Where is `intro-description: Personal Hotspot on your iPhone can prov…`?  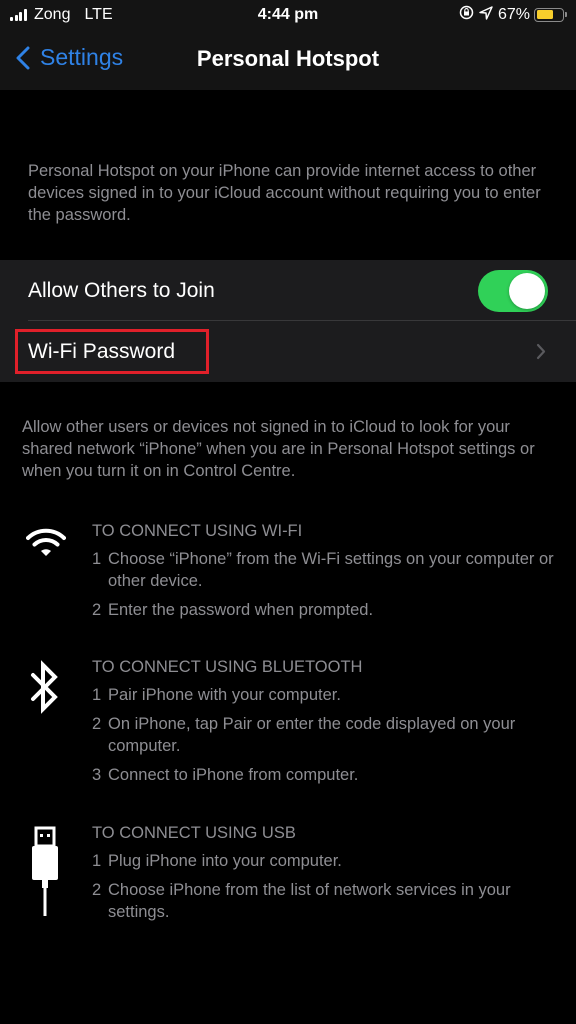
intro-description: Personal Hotspot on your iPhone can prov… is located at coordinates (284, 193).